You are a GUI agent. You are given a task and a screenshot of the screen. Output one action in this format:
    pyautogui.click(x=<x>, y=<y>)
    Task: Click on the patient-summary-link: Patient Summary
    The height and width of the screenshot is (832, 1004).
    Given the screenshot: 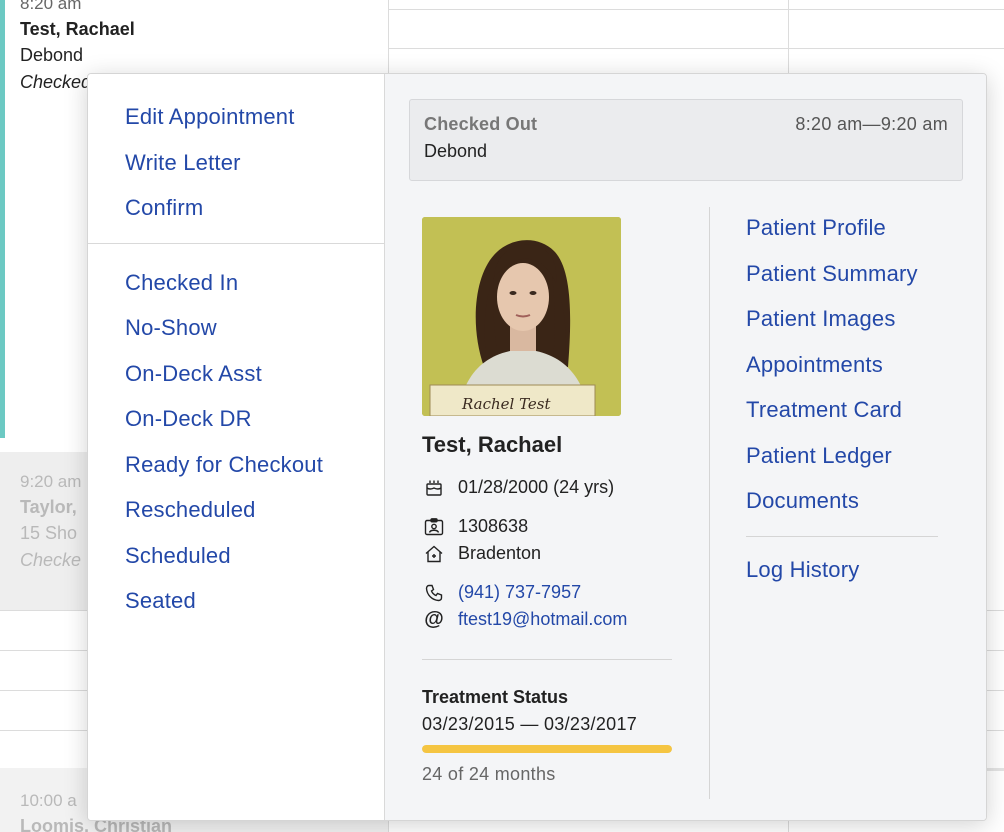 What is the action you would take?
    pyautogui.click(x=842, y=274)
    